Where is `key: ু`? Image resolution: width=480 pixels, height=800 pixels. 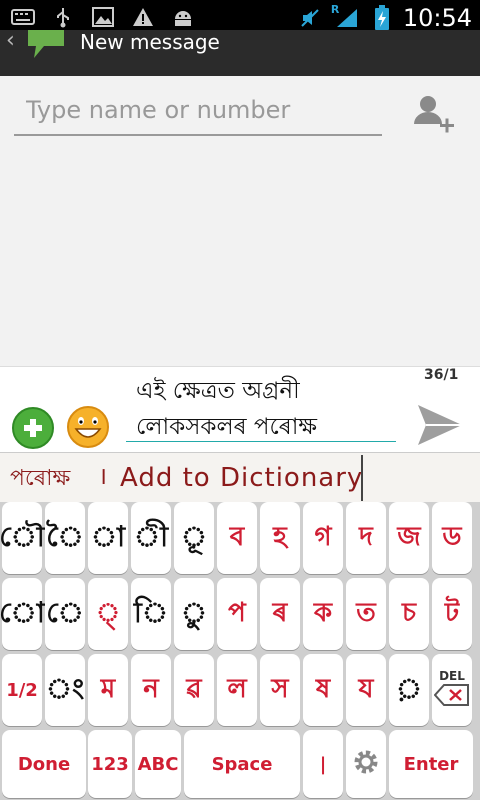 key: ু is located at coordinates (194, 614).